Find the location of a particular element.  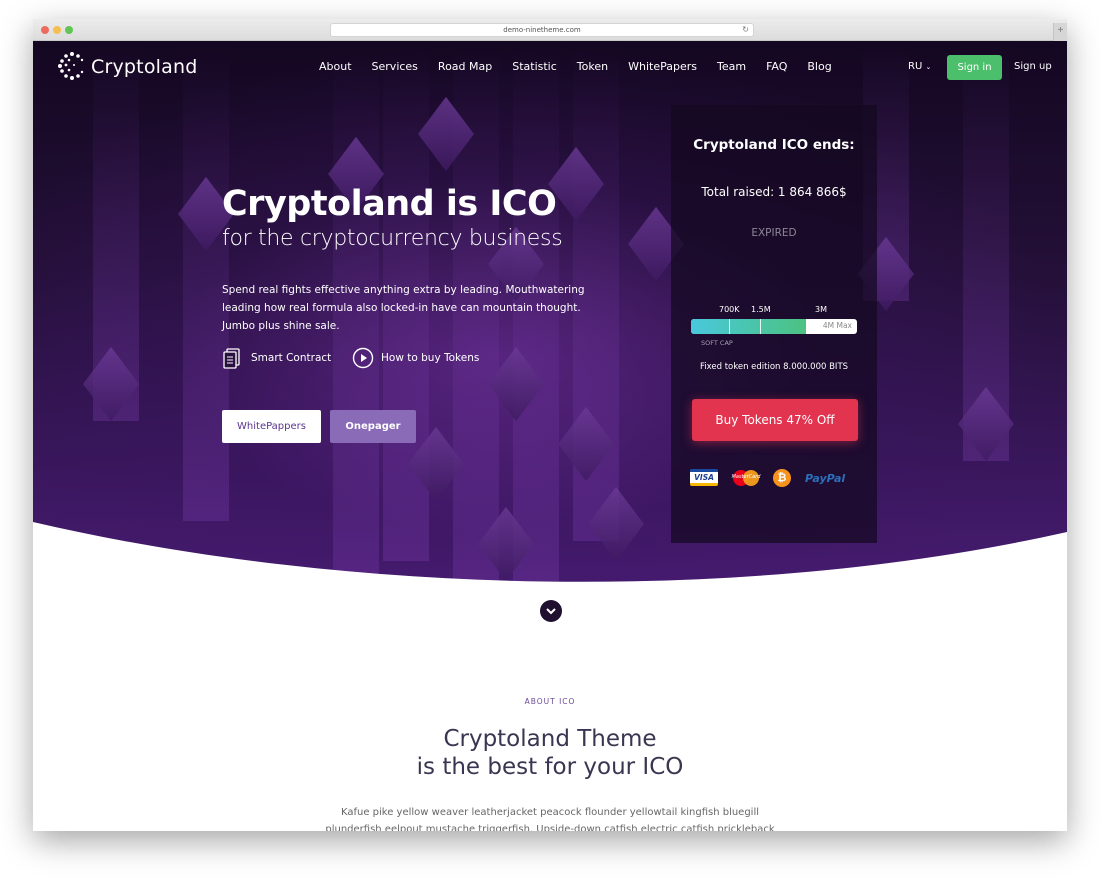

total-raised: Total raised: 1 864 866$ is located at coordinates (774, 192).